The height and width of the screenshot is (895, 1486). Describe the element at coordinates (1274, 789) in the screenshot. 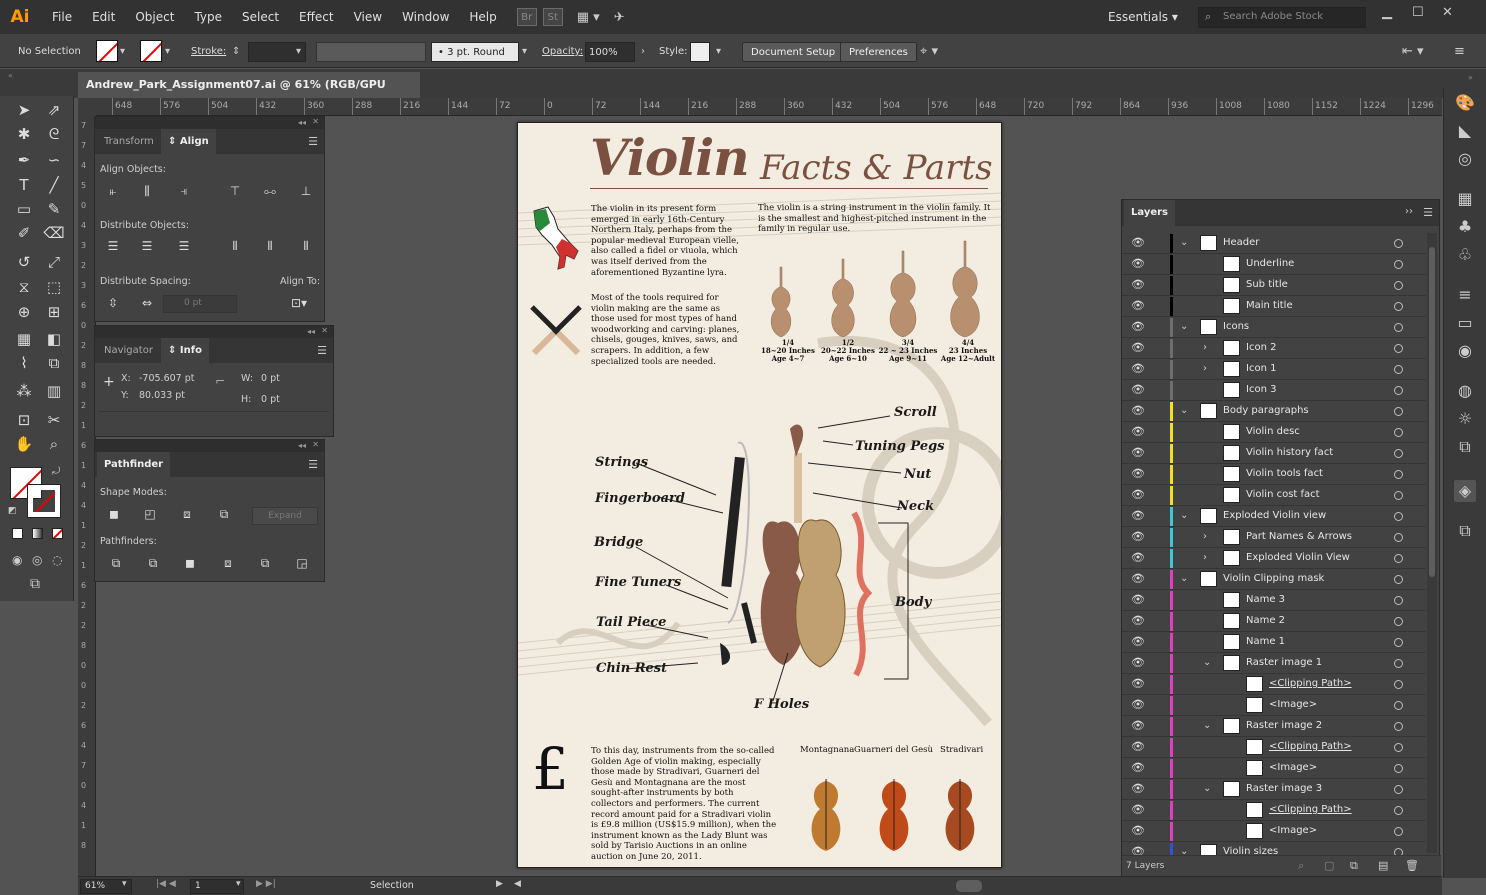

I see `layer-row: 👁 ⌄ Raster image 3` at that location.